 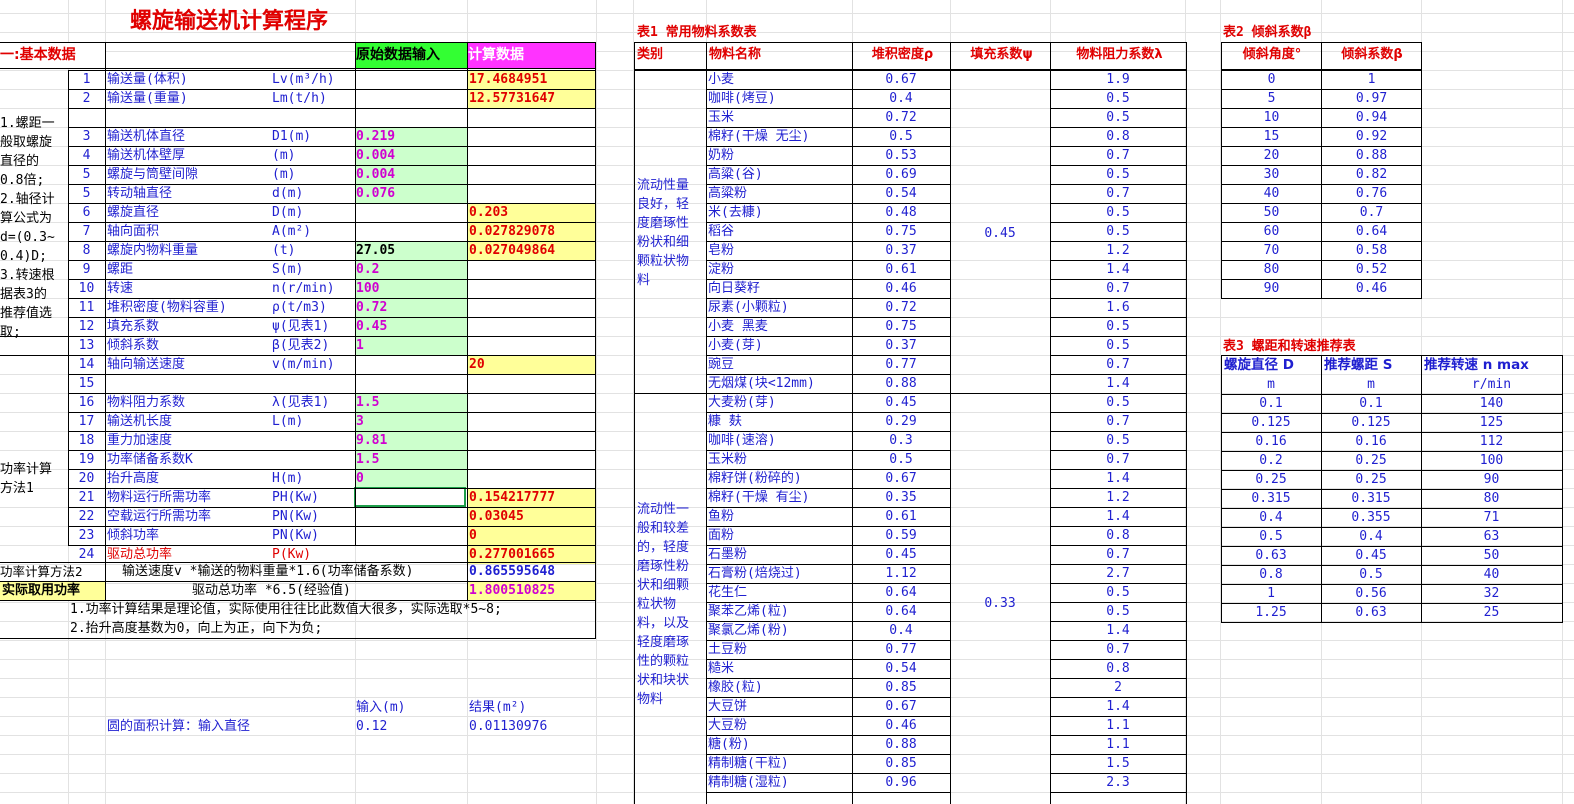 What do you see at coordinates (411, 326) in the screenshot?
I see `param-input: 0.45` at bounding box center [411, 326].